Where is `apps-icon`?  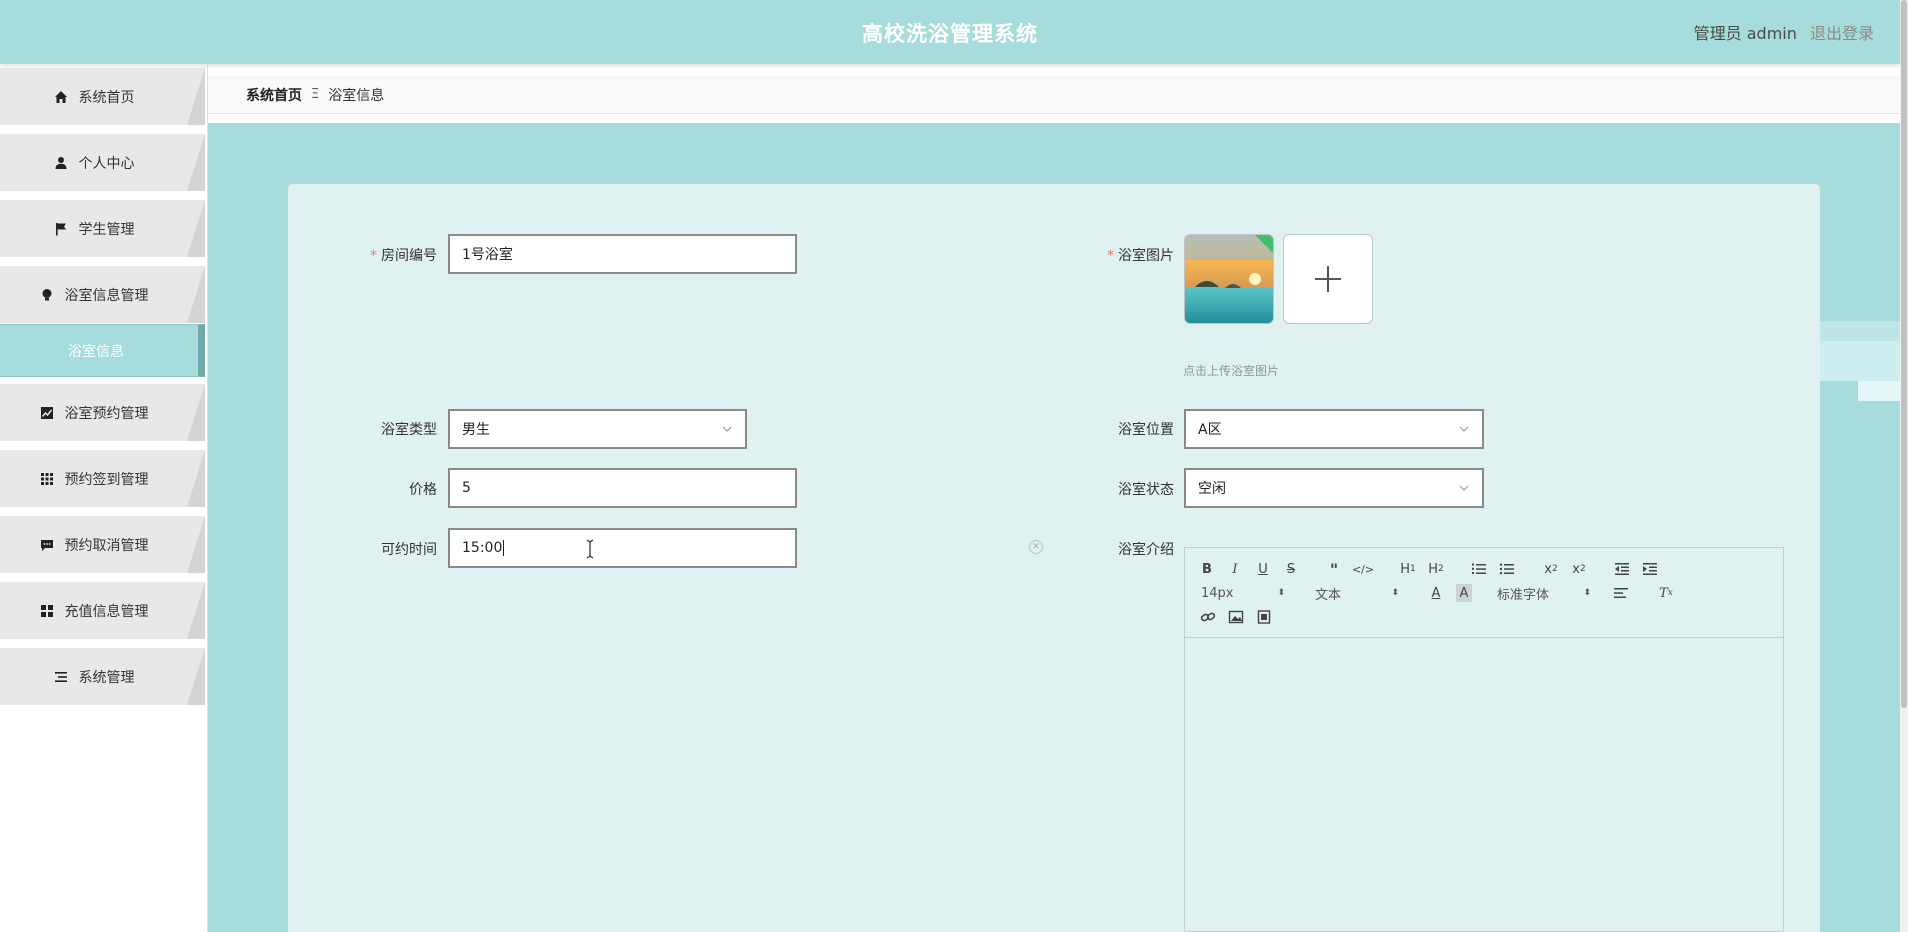
apps-icon is located at coordinates (47, 611).